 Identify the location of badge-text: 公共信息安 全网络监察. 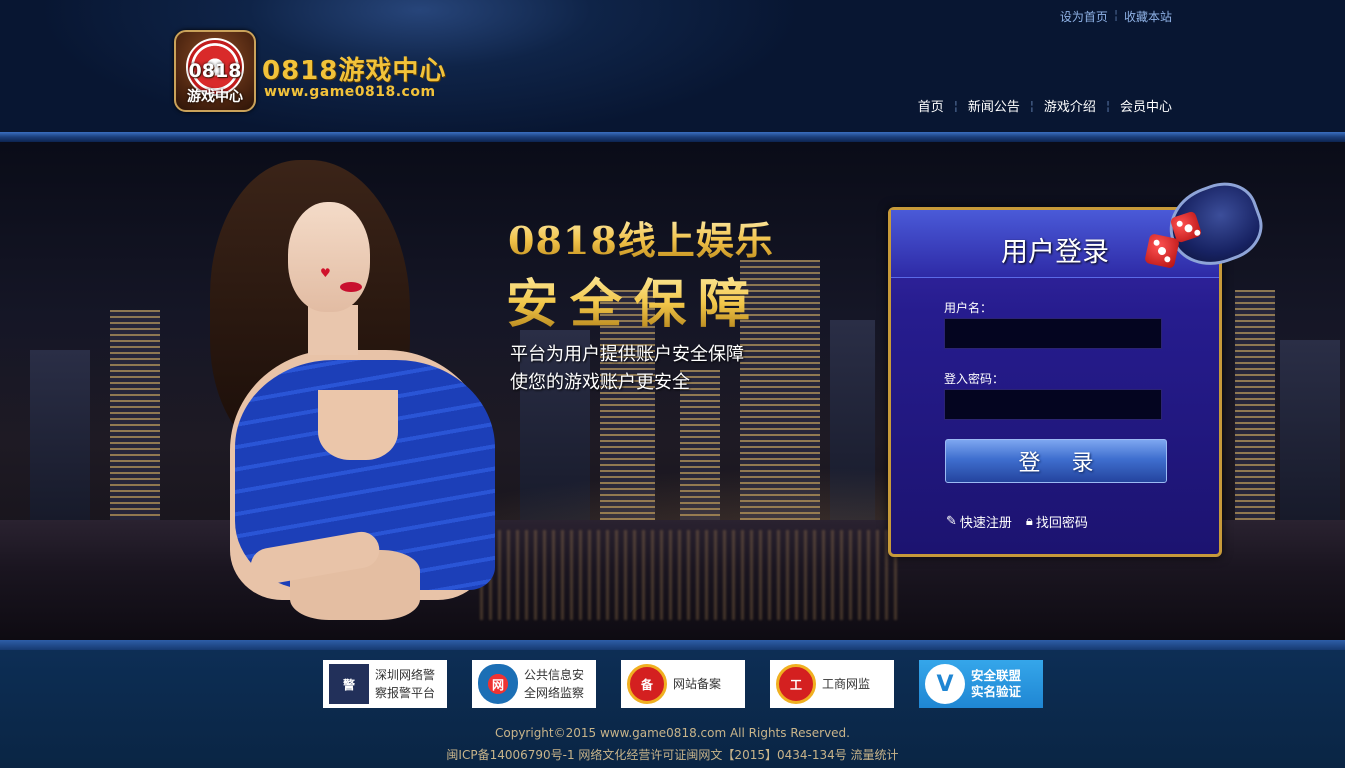
(554, 684).